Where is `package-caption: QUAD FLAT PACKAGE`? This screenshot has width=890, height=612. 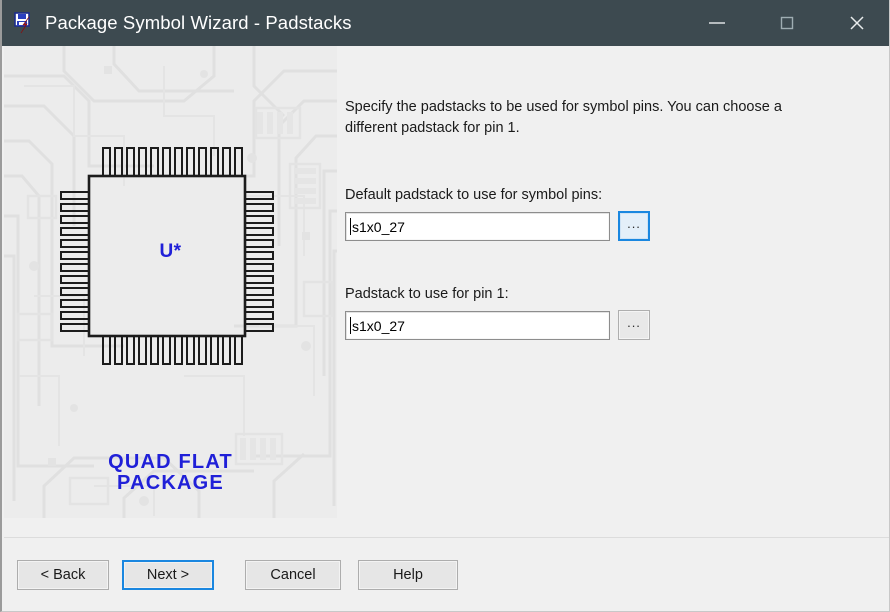 package-caption: QUAD FLAT PACKAGE is located at coordinates (170, 473).